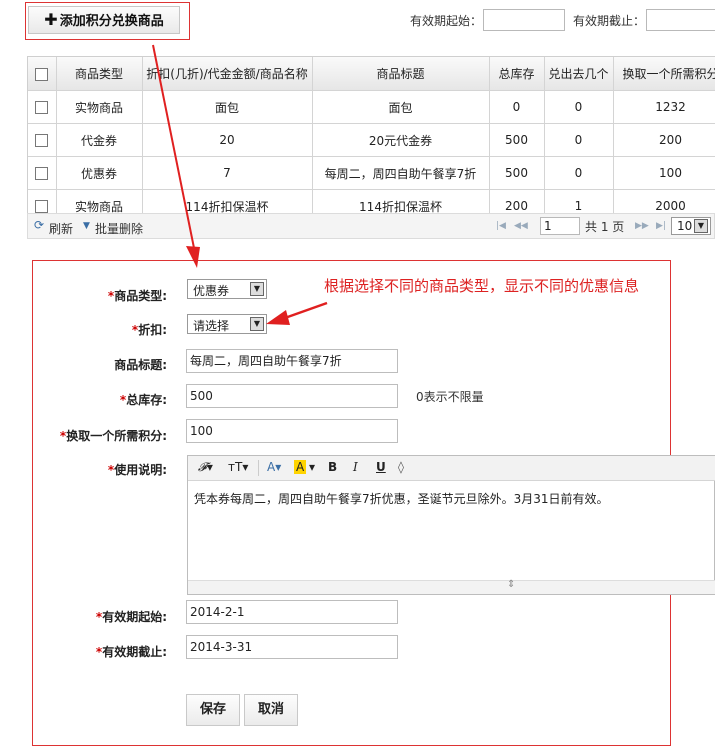 The width and height of the screenshot is (715, 753). I want to click on annotation-arrows, so click(240, 184).